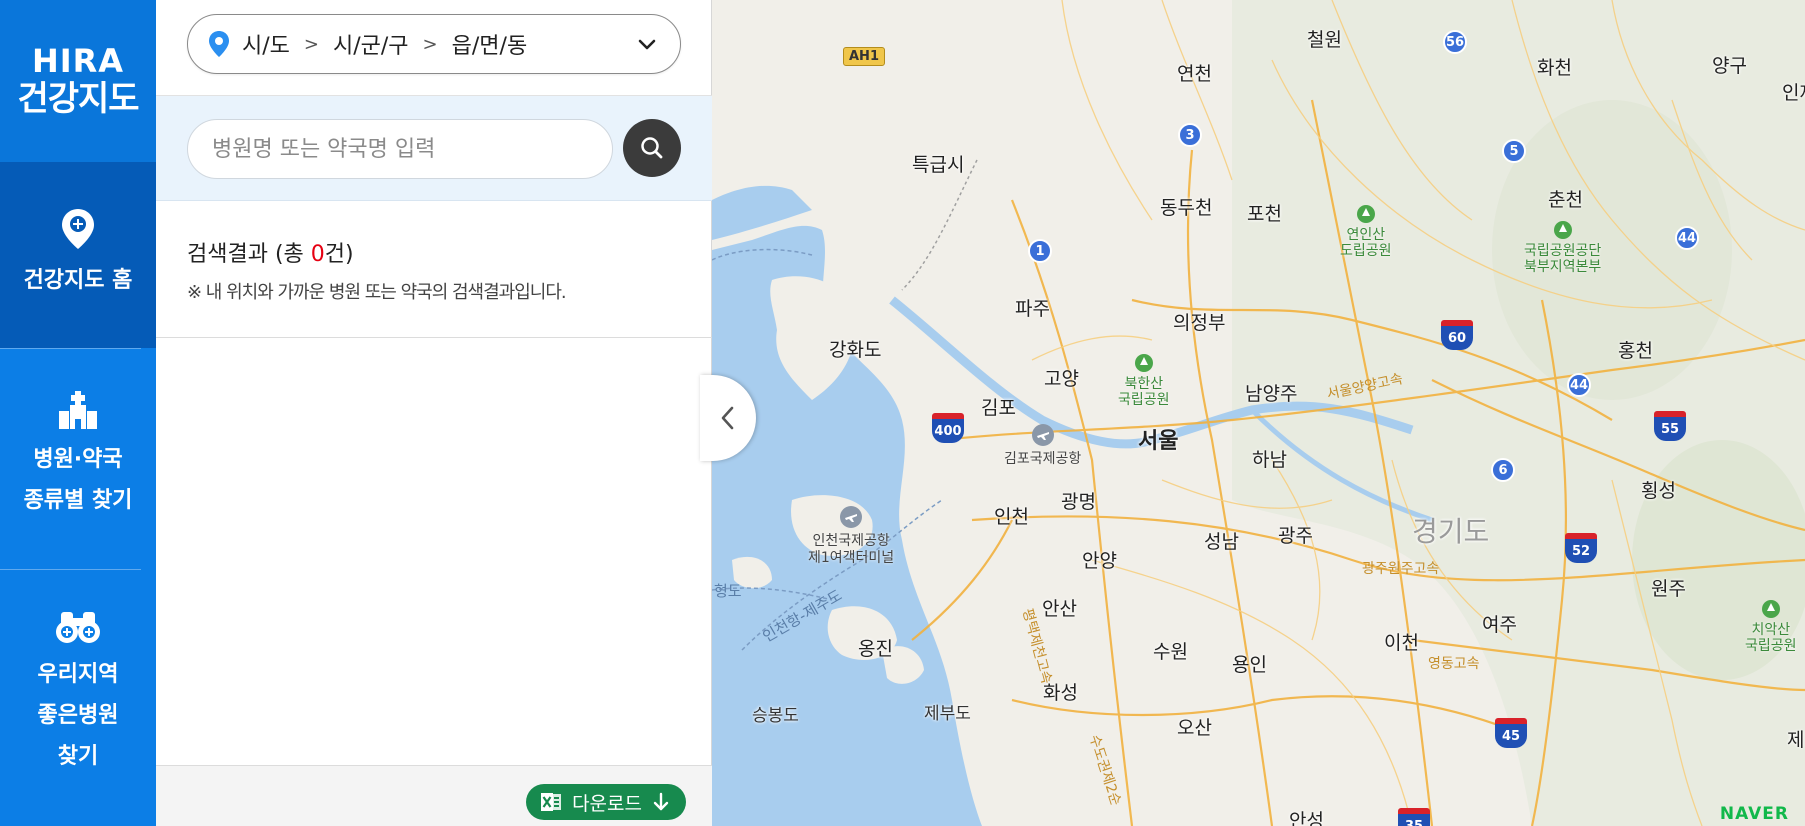 Image resolution: width=1805 pixels, height=826 pixels. What do you see at coordinates (266, 46) in the screenshot?
I see `region-sido: 시/도` at bounding box center [266, 46].